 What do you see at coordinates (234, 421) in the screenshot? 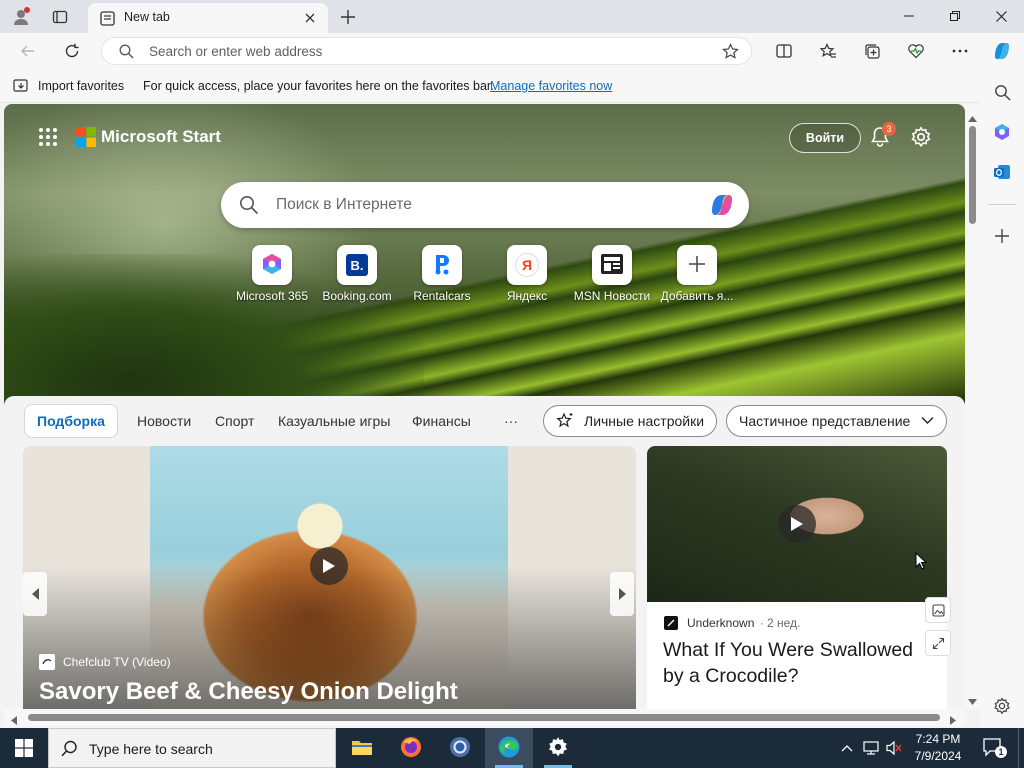
I see `tab-sport: Спорт` at bounding box center [234, 421].